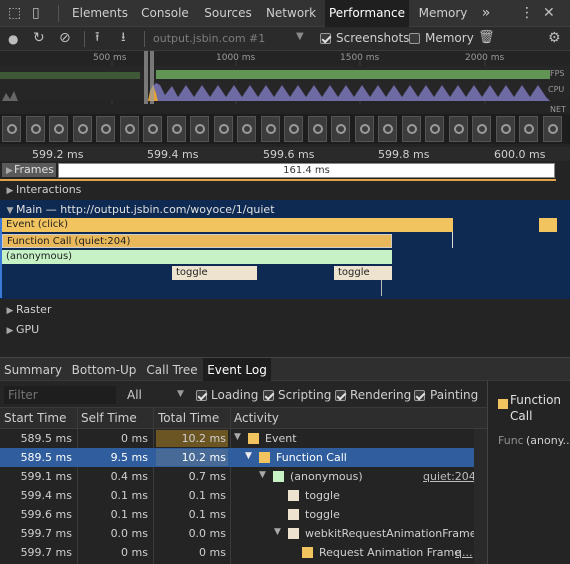  What do you see at coordinates (28, 329) in the screenshot?
I see `gpu-label: GPU` at bounding box center [28, 329].